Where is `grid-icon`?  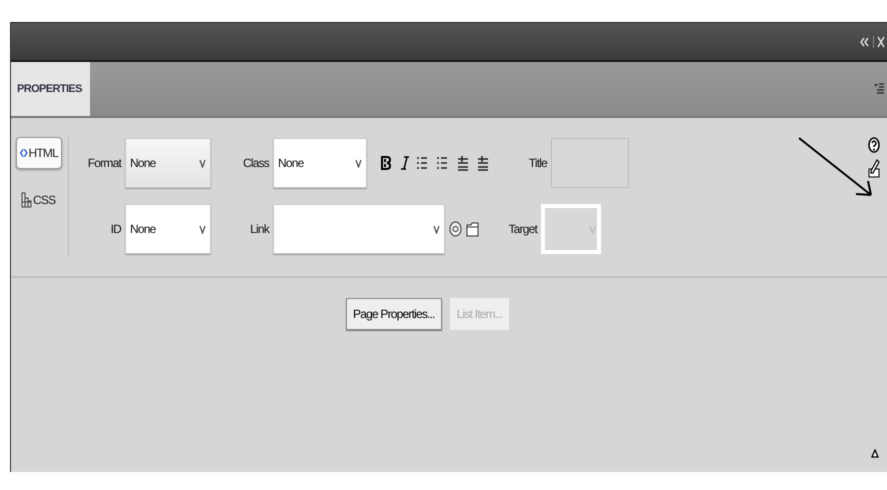 grid-icon is located at coordinates (26, 200).